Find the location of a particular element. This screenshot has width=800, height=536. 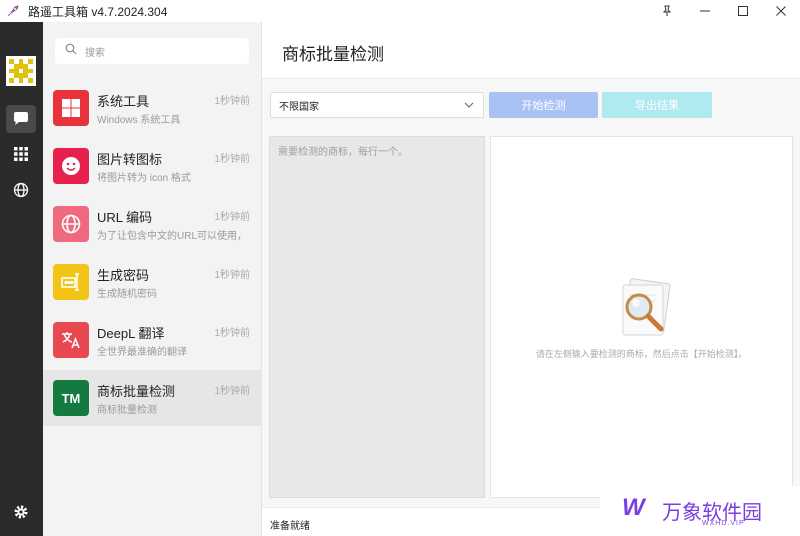

title-bar: 路遥工具箱 v4.7.2024.304 is located at coordinates (400, 11).